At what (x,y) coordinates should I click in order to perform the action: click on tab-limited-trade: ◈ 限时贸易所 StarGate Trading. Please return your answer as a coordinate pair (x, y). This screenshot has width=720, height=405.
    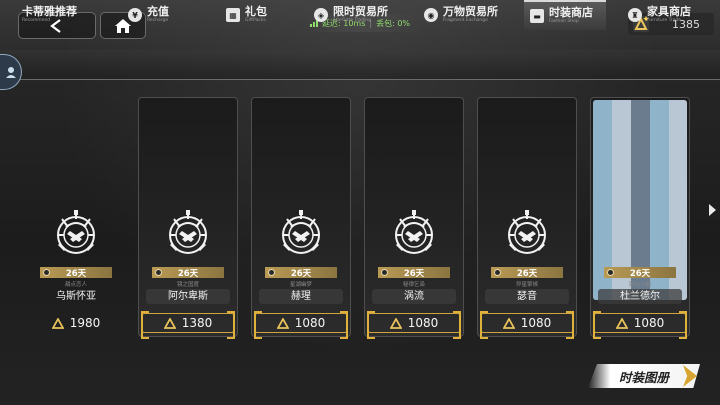
    Looking at the image, I should click on (351, 15).